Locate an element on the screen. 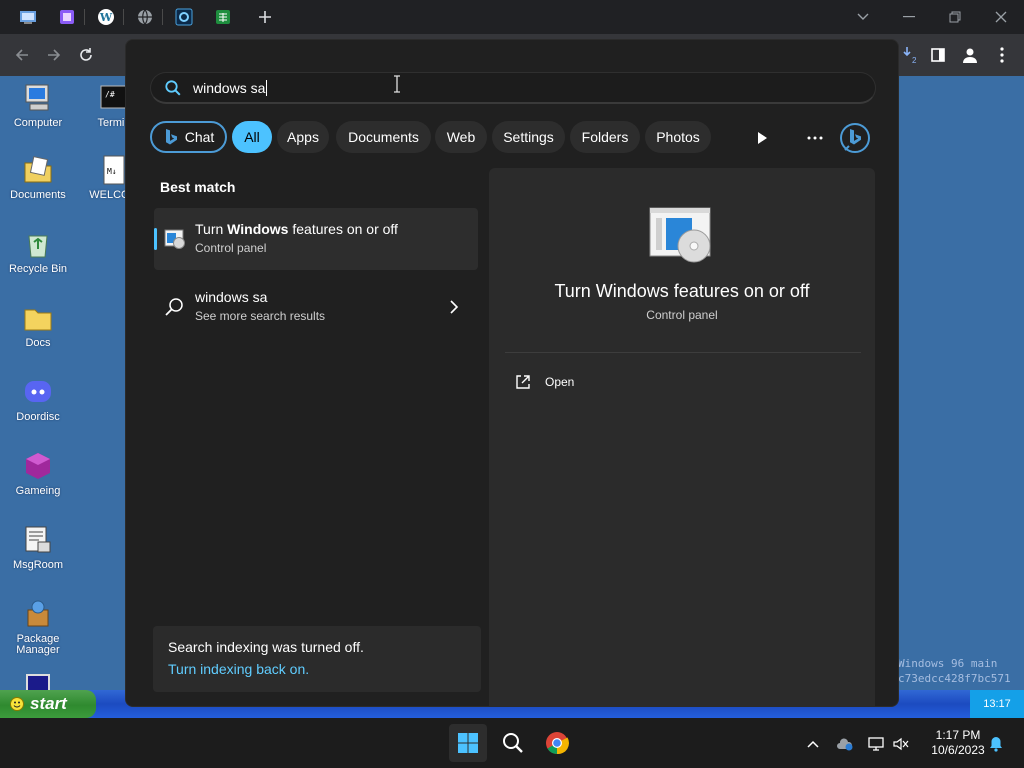 The height and width of the screenshot is (768, 1024). best-match-subtitle: Control panel is located at coordinates (231, 248).